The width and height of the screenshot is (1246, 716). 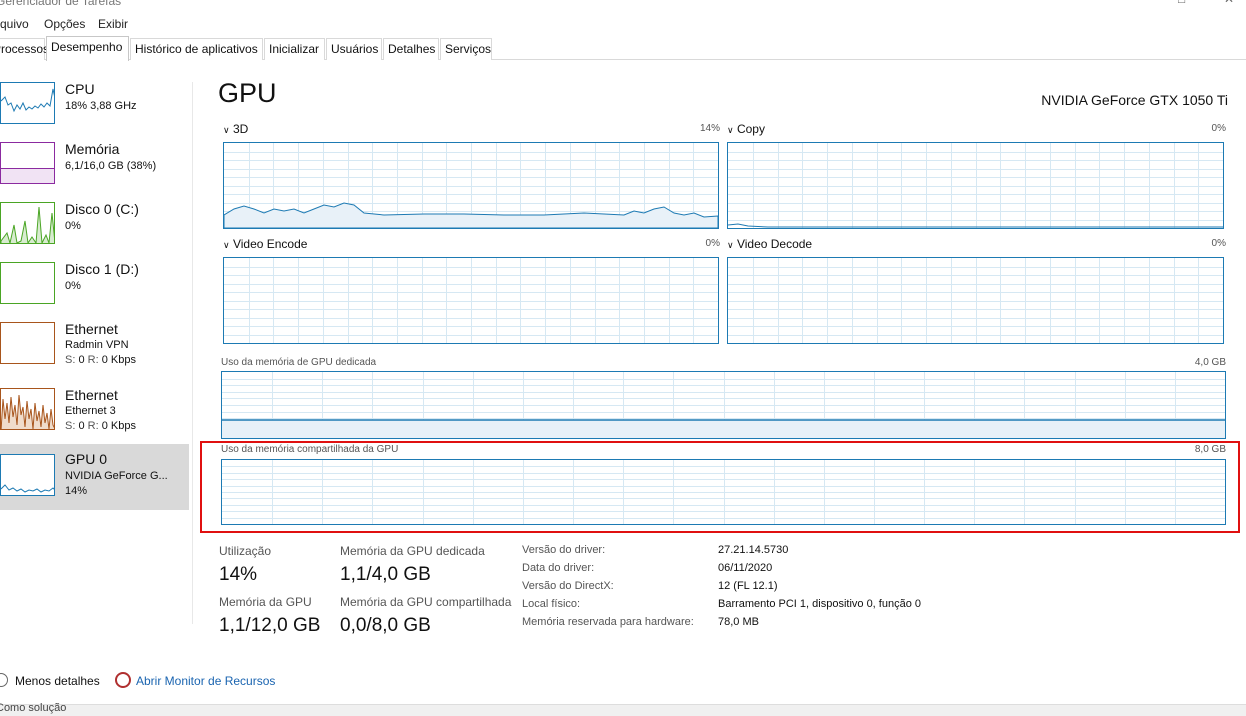 What do you see at coordinates (93, 360) in the screenshot?
I see `sidebar-eth1-r-label: R:` at bounding box center [93, 360].